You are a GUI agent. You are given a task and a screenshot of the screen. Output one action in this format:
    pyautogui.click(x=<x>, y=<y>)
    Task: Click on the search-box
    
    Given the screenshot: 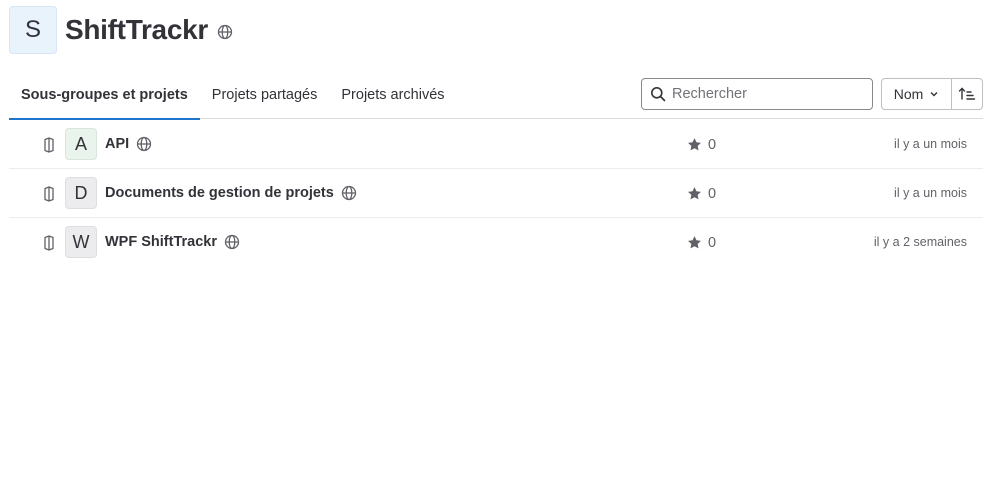 What is the action you would take?
    pyautogui.click(x=757, y=94)
    